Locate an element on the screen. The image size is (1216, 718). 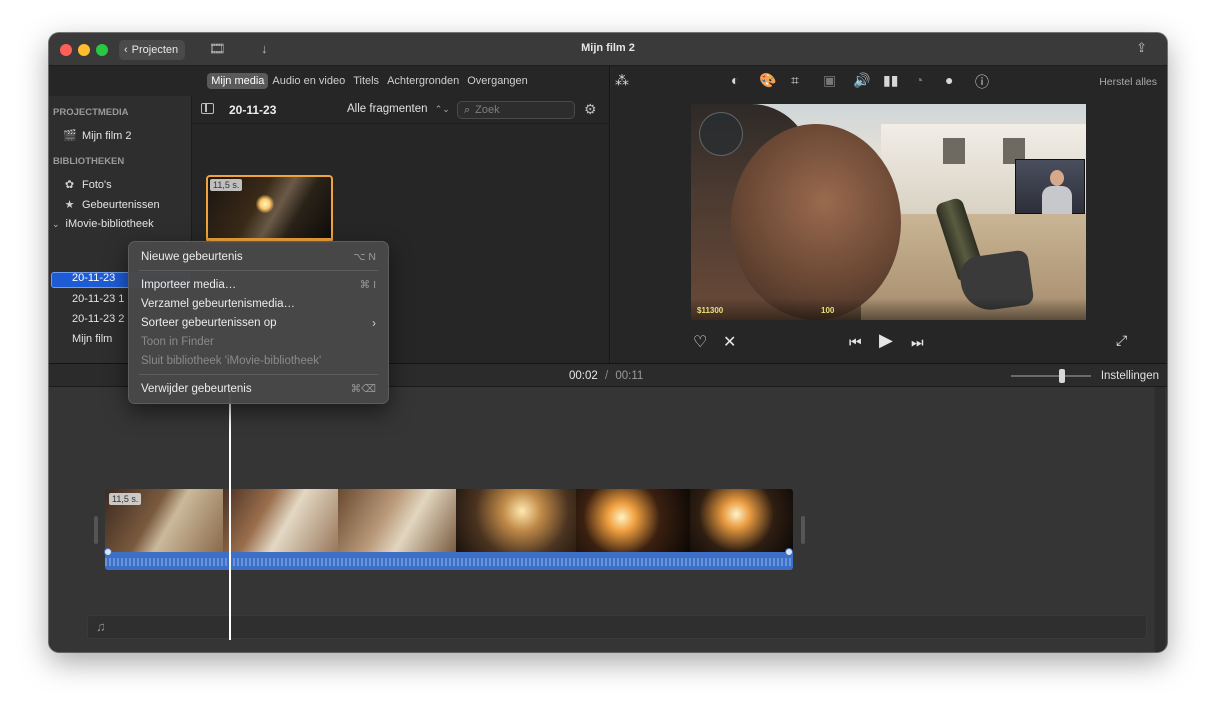
window-title: Mijn film 2 is located at coordinates (608, 48).